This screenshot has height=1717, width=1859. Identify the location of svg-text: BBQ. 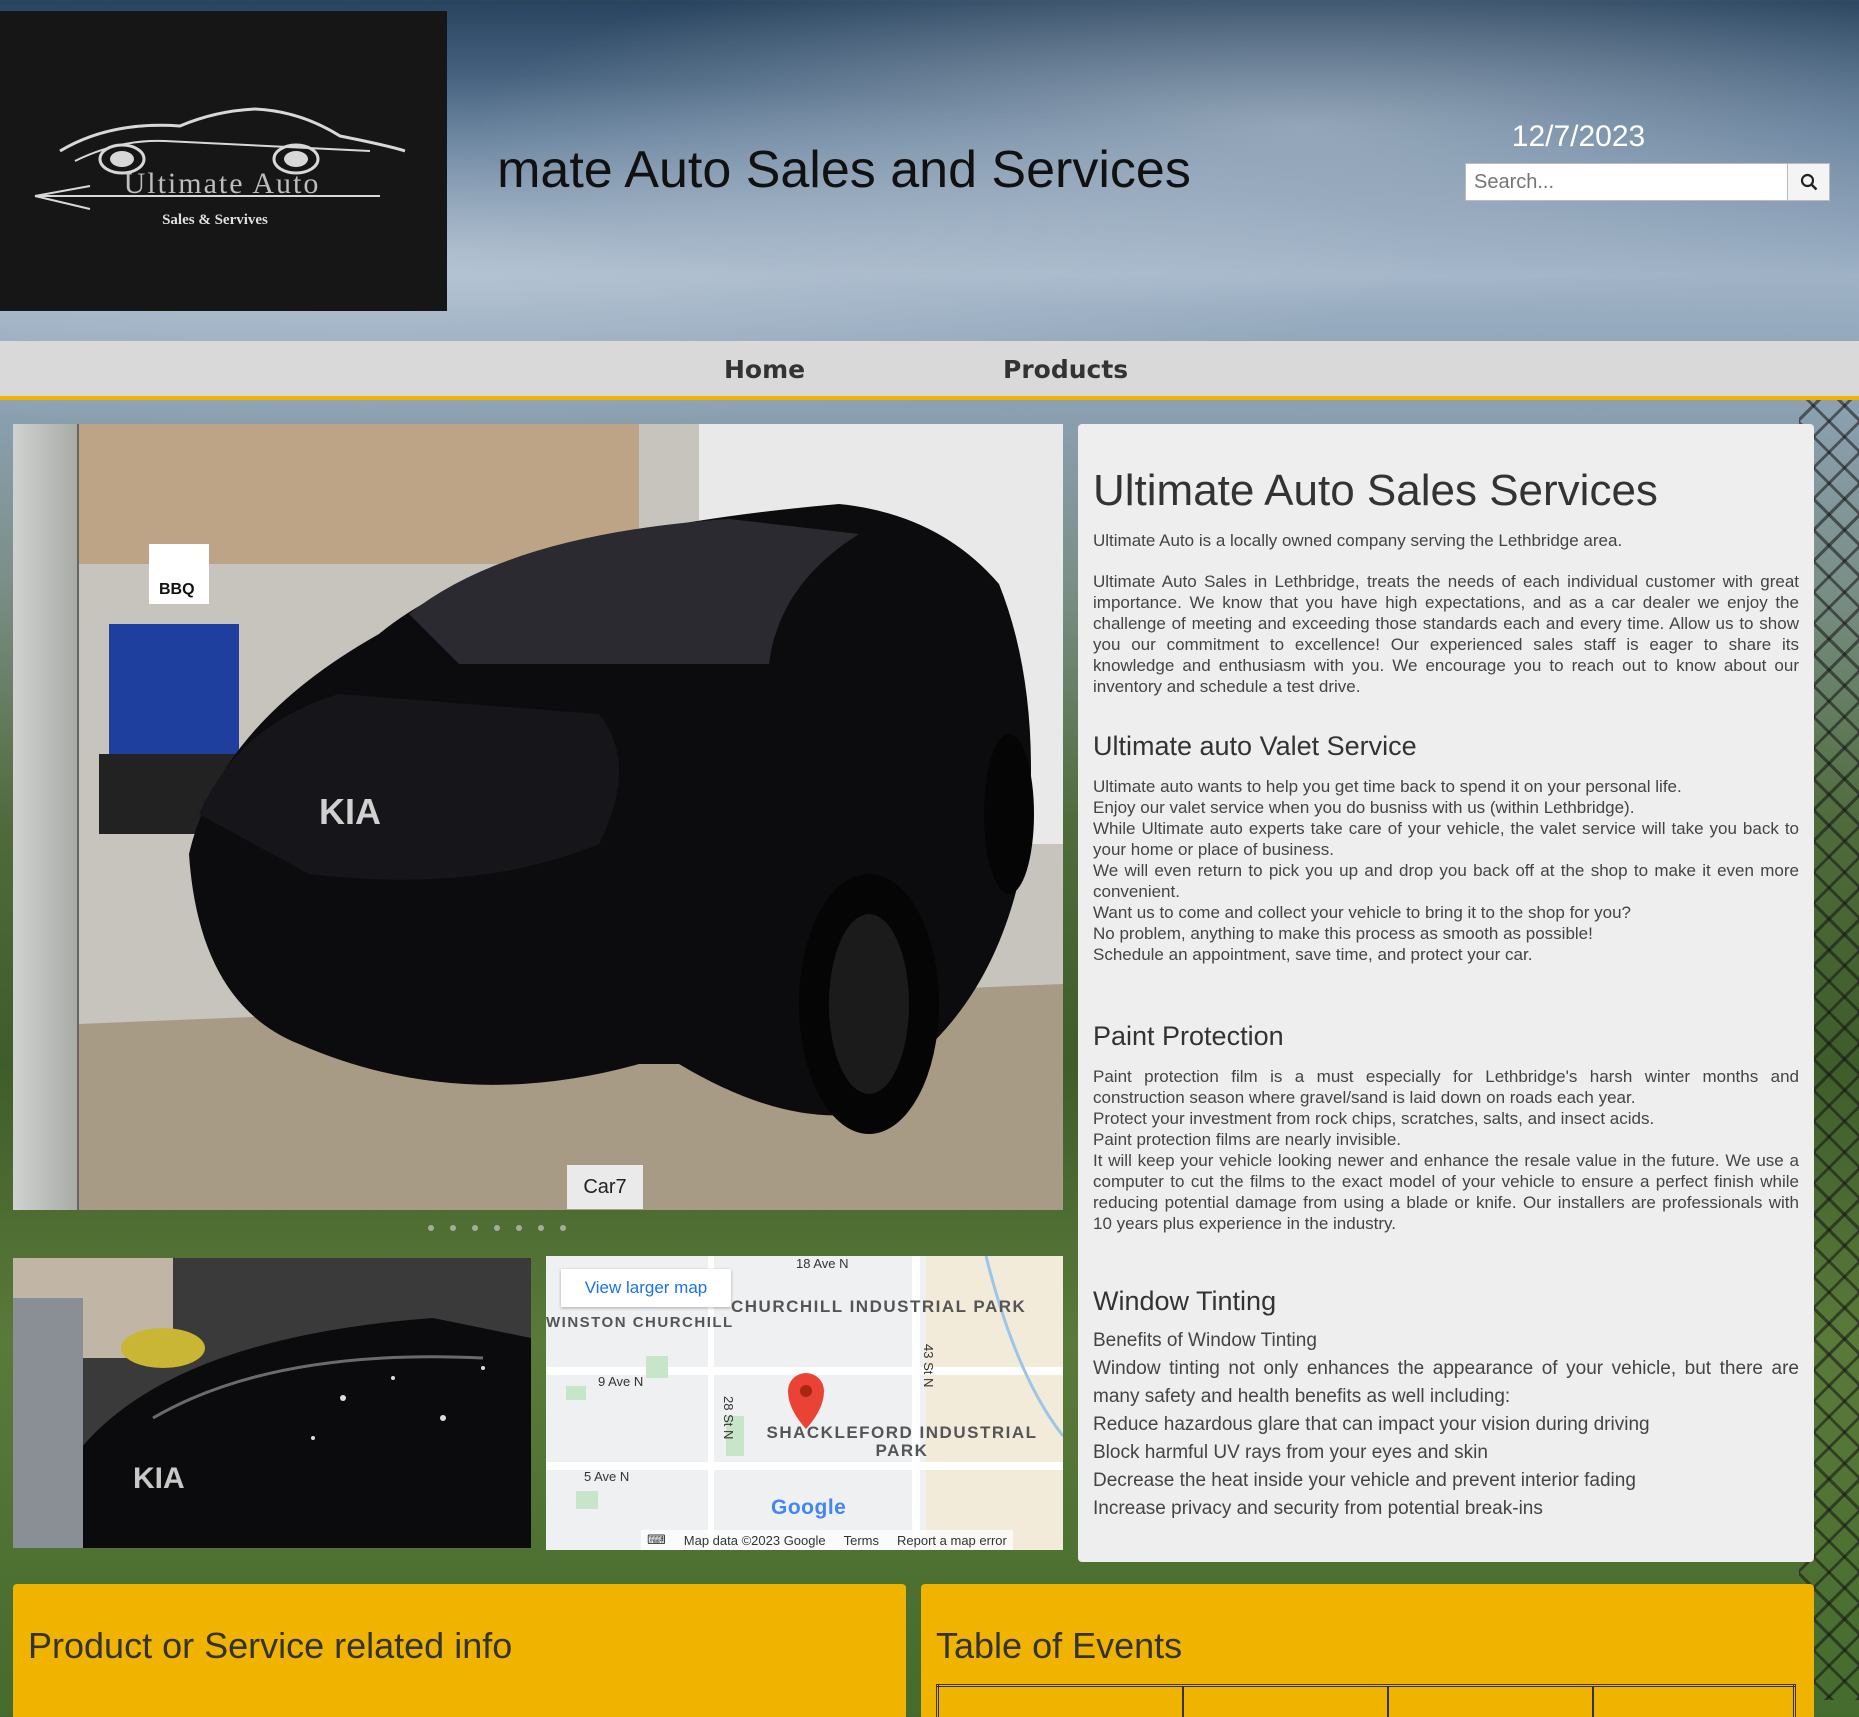
(177, 589).